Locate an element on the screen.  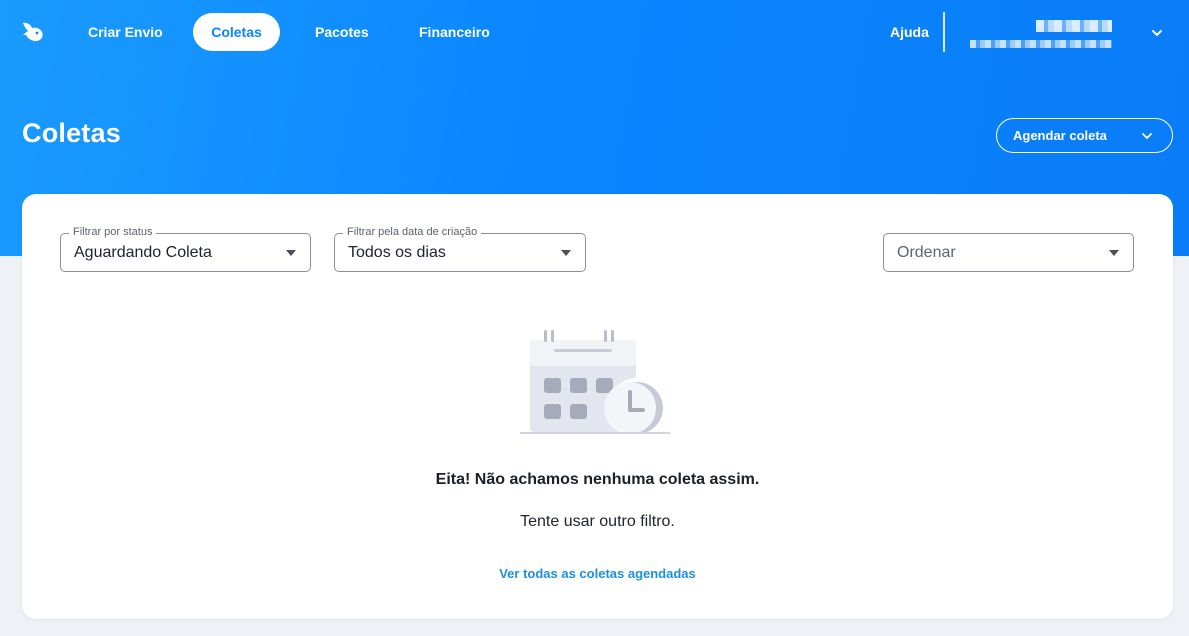
nav-item-criar-envio: Criar Envio is located at coordinates (125, 32).